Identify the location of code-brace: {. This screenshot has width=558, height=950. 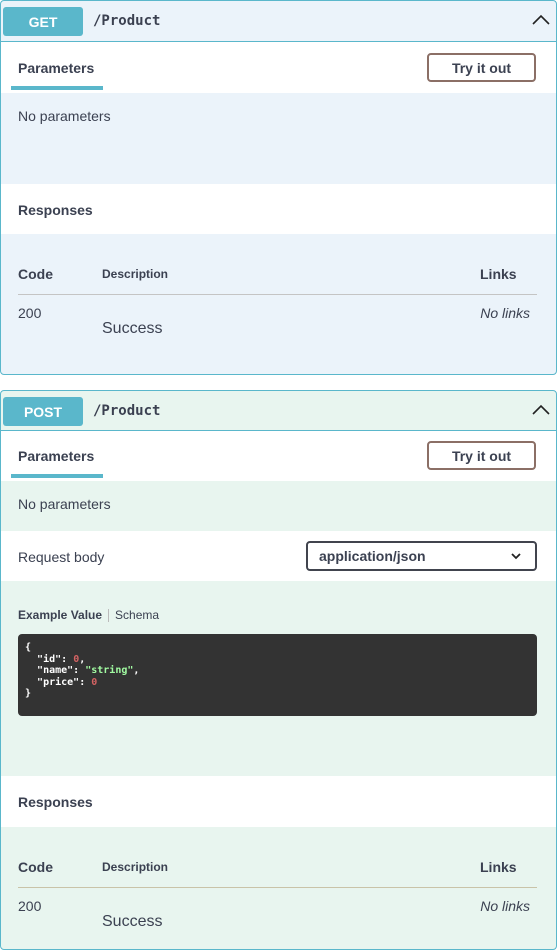
(28, 647).